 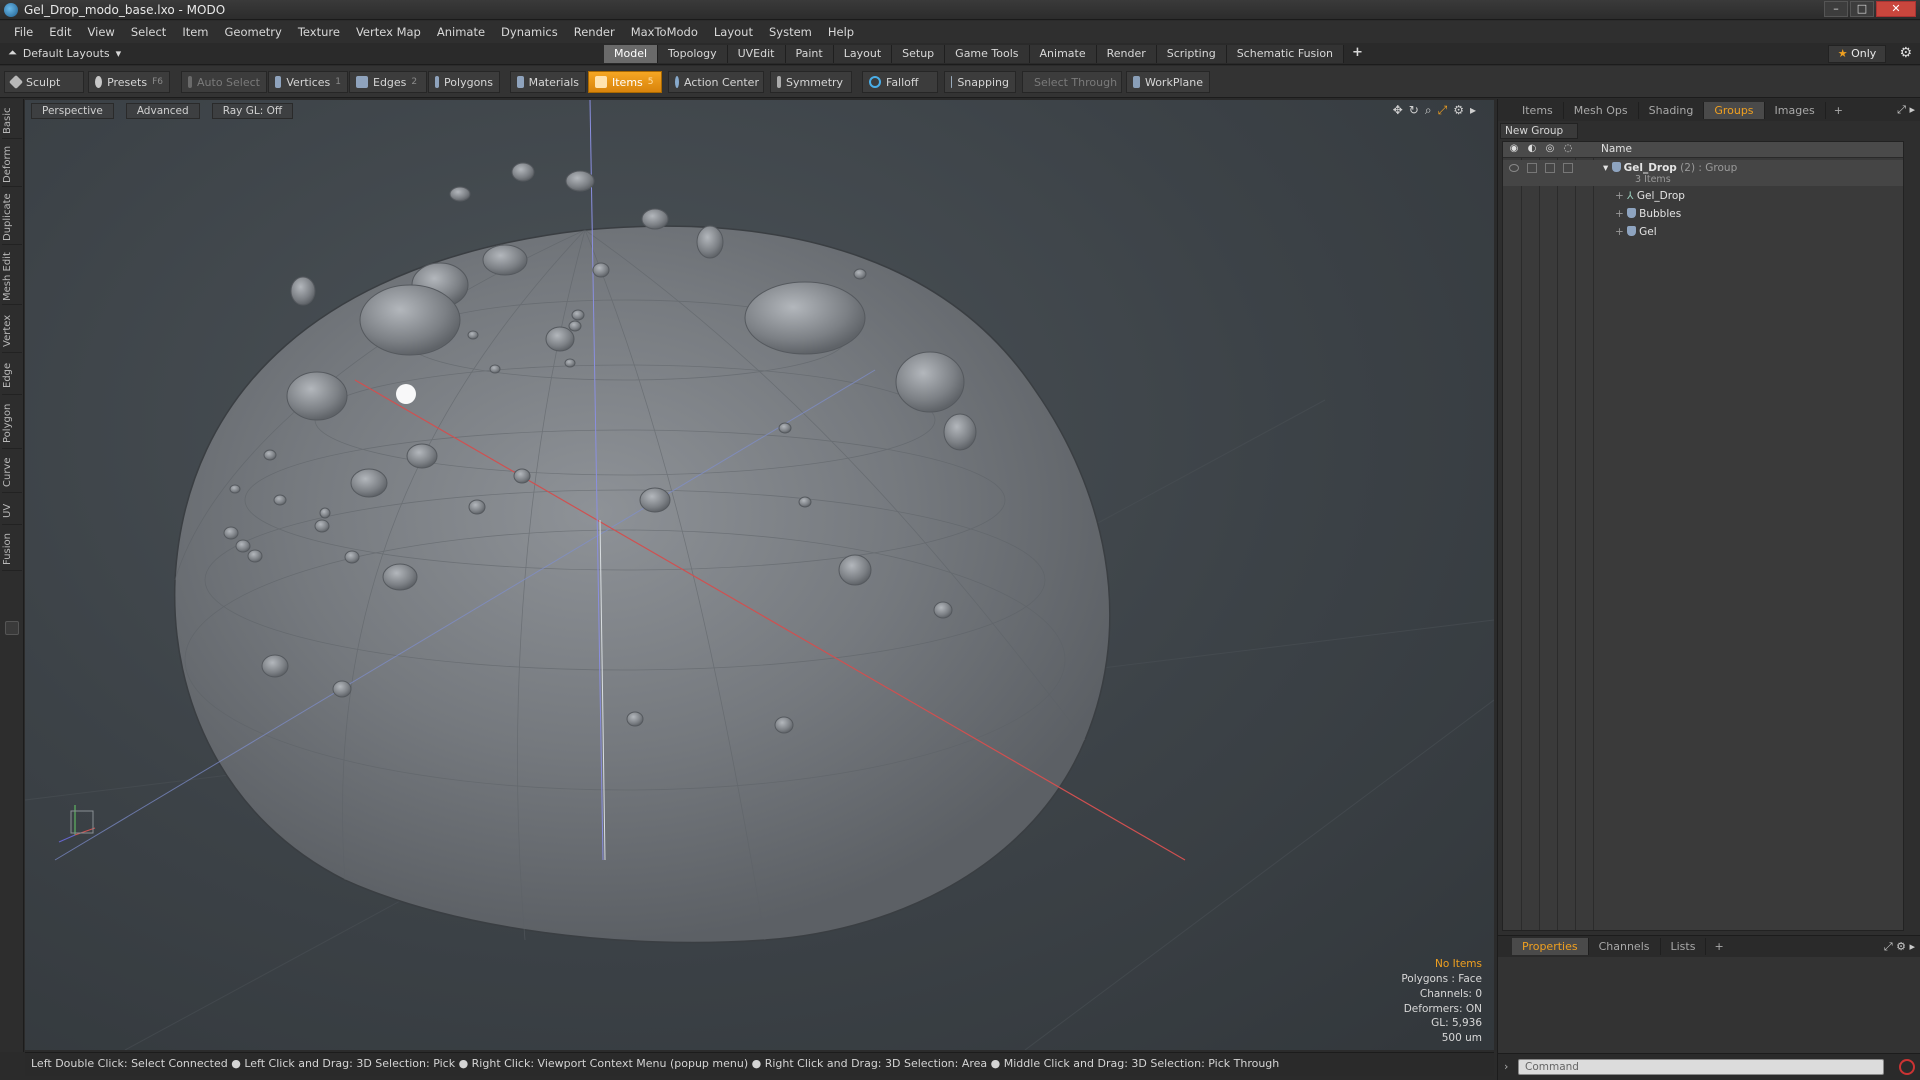 What do you see at coordinates (1538, 110) in the screenshot?
I see `tab-items: Items` at bounding box center [1538, 110].